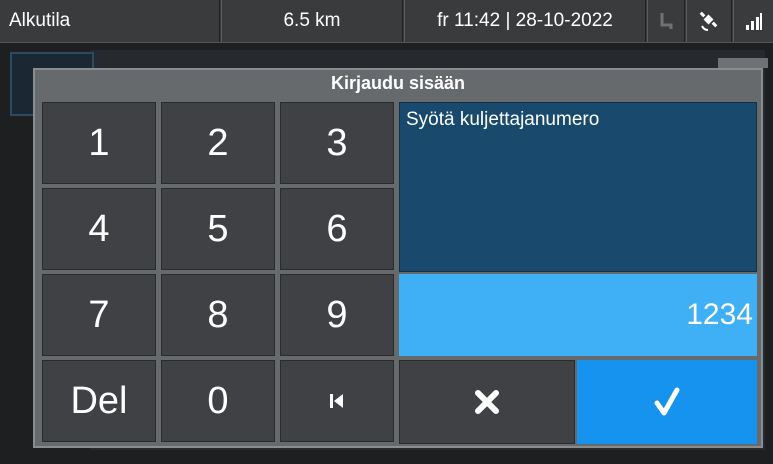 The image size is (773, 464). What do you see at coordinates (743, 63) in the screenshot?
I see `background-bar` at bounding box center [743, 63].